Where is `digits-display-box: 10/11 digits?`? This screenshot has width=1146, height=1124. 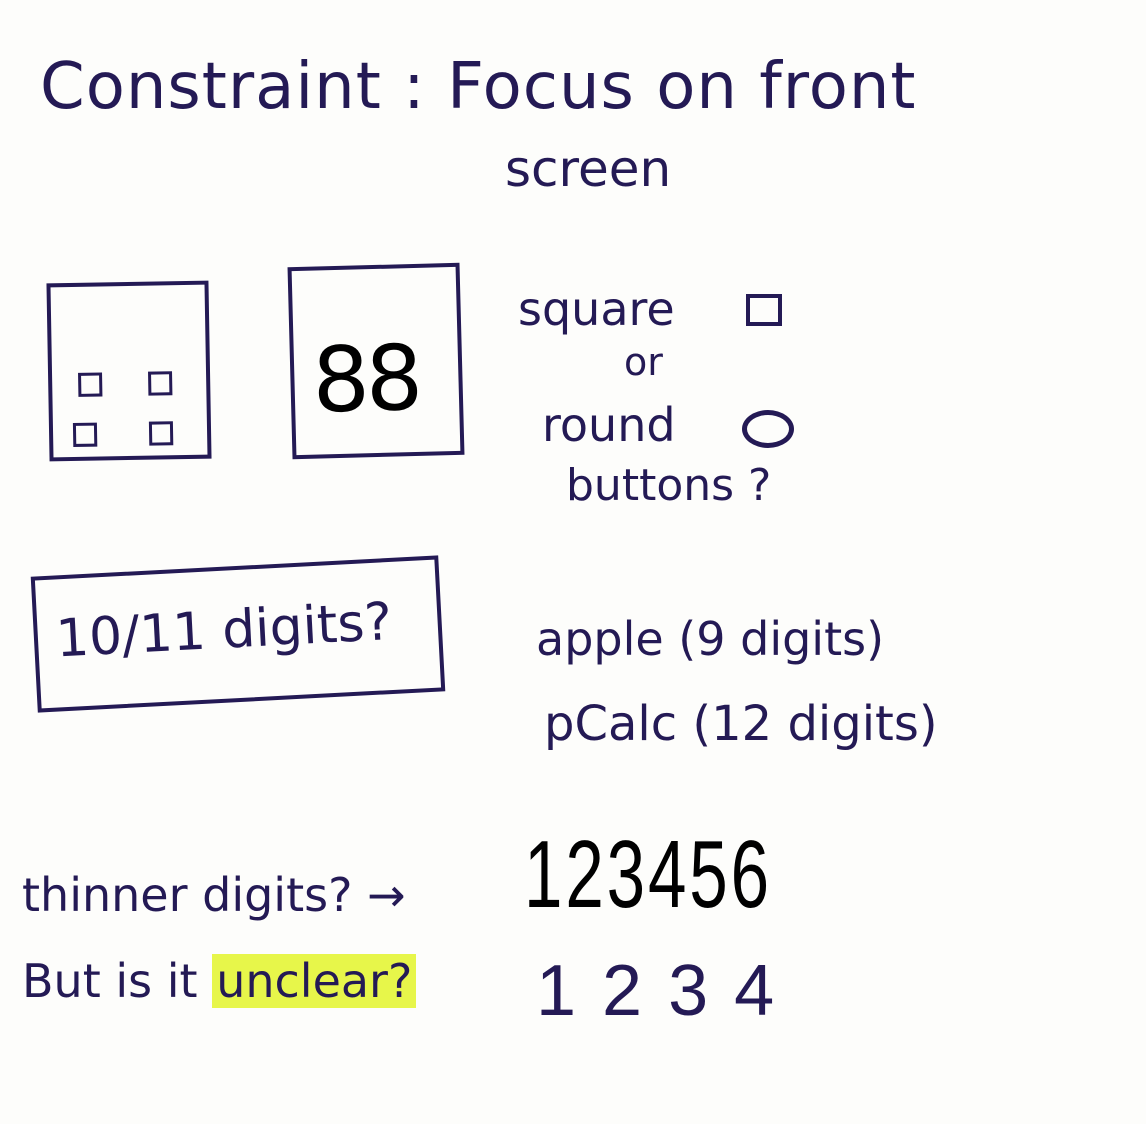 digits-display-box: 10/11 digits? is located at coordinates (238, 634).